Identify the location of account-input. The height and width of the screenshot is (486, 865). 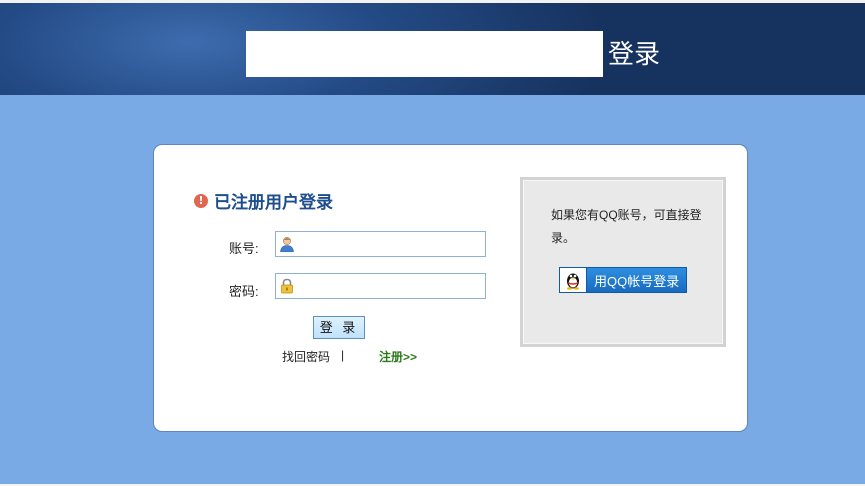
(390, 244).